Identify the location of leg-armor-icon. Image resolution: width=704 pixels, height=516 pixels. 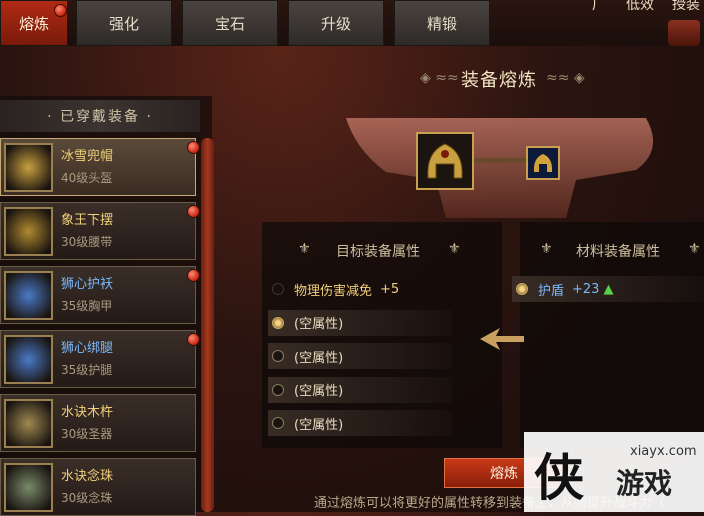
(28, 359).